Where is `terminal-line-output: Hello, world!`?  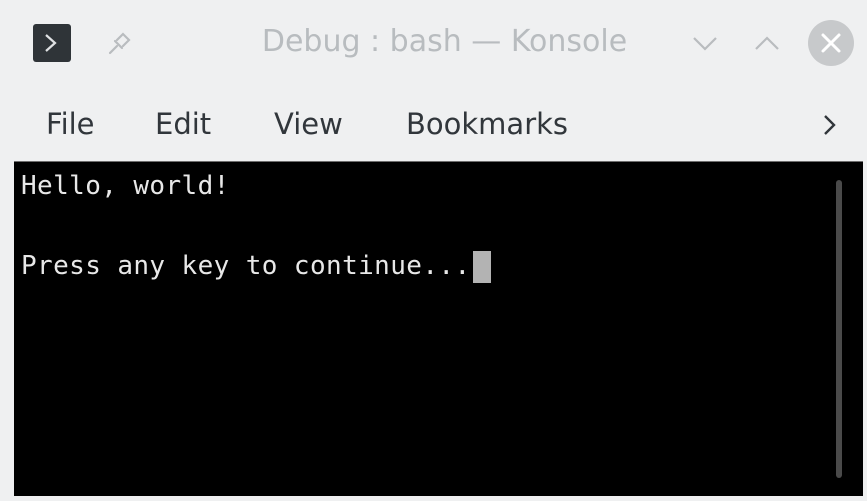 terminal-line-output: Hello, world! is located at coordinates (125, 186).